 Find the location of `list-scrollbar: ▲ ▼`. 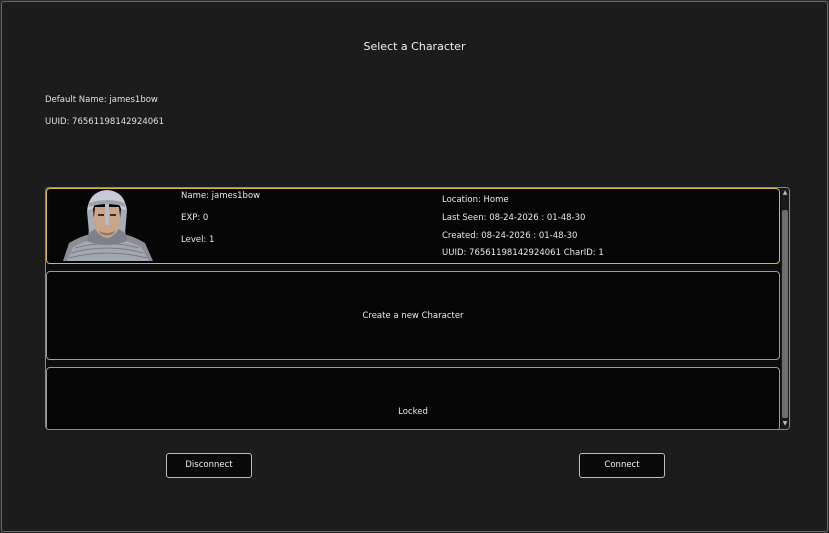

list-scrollbar: ▲ ▼ is located at coordinates (785, 308).